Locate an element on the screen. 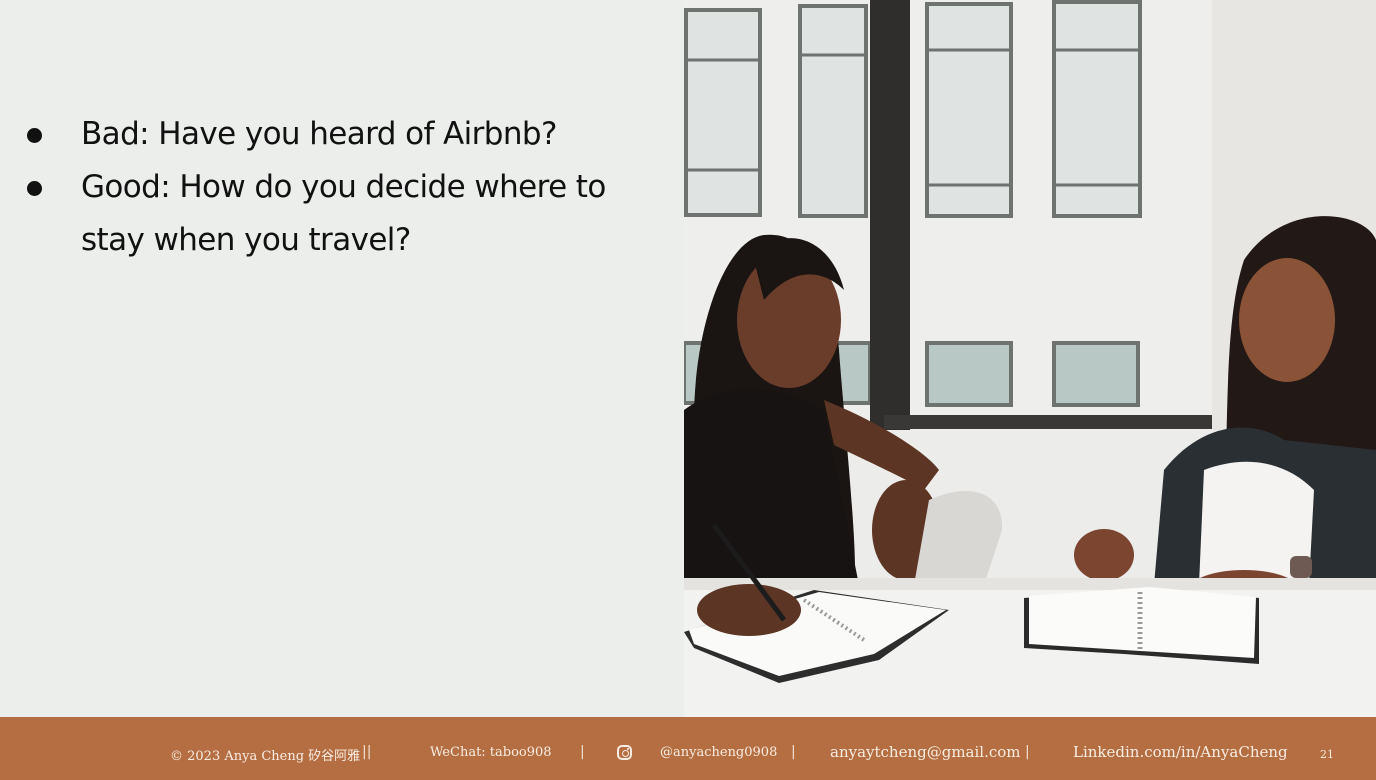 Image resolution: width=1376 pixels, height=780 pixels. footer-linkedin: Linkedin.com/in/AnyaCheng is located at coordinates (1180, 752).